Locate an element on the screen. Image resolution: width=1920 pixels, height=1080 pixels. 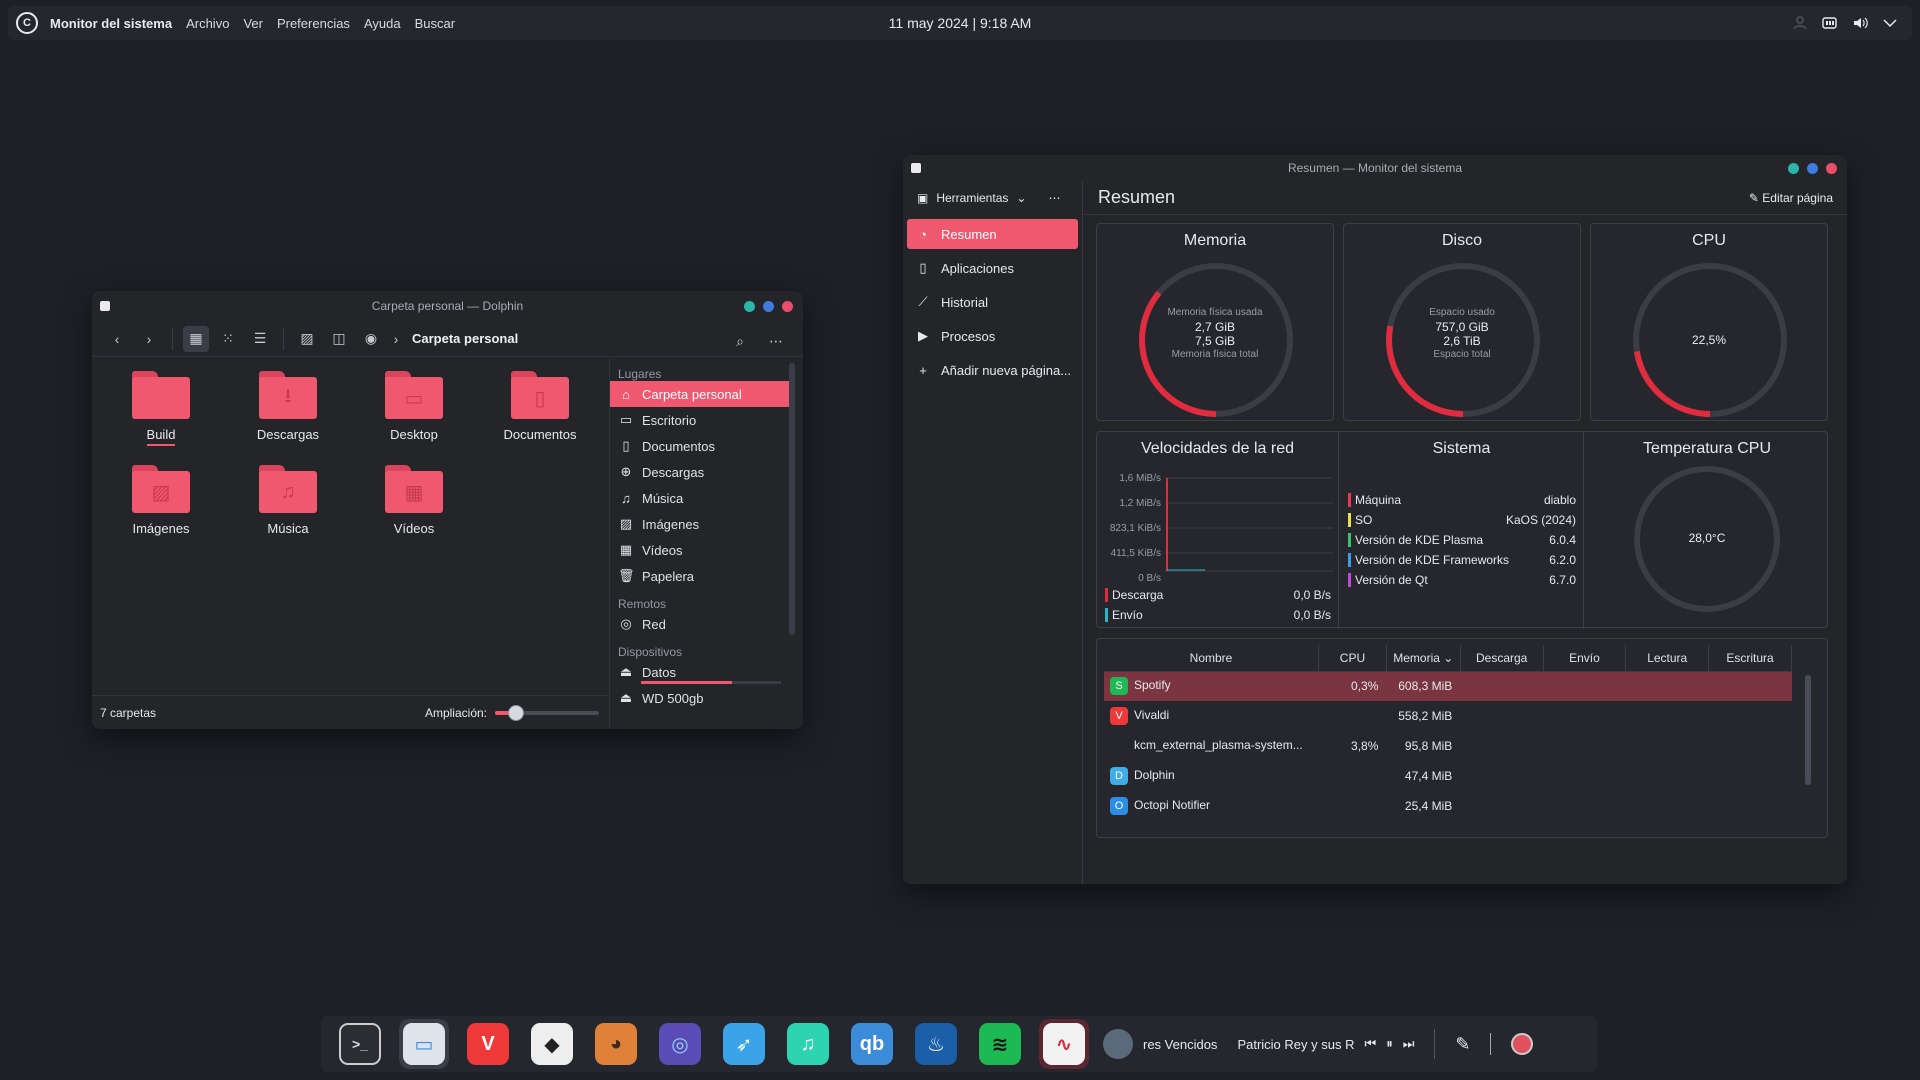
dock-kdeconnect: ◎ is located at coordinates (680, 1044).